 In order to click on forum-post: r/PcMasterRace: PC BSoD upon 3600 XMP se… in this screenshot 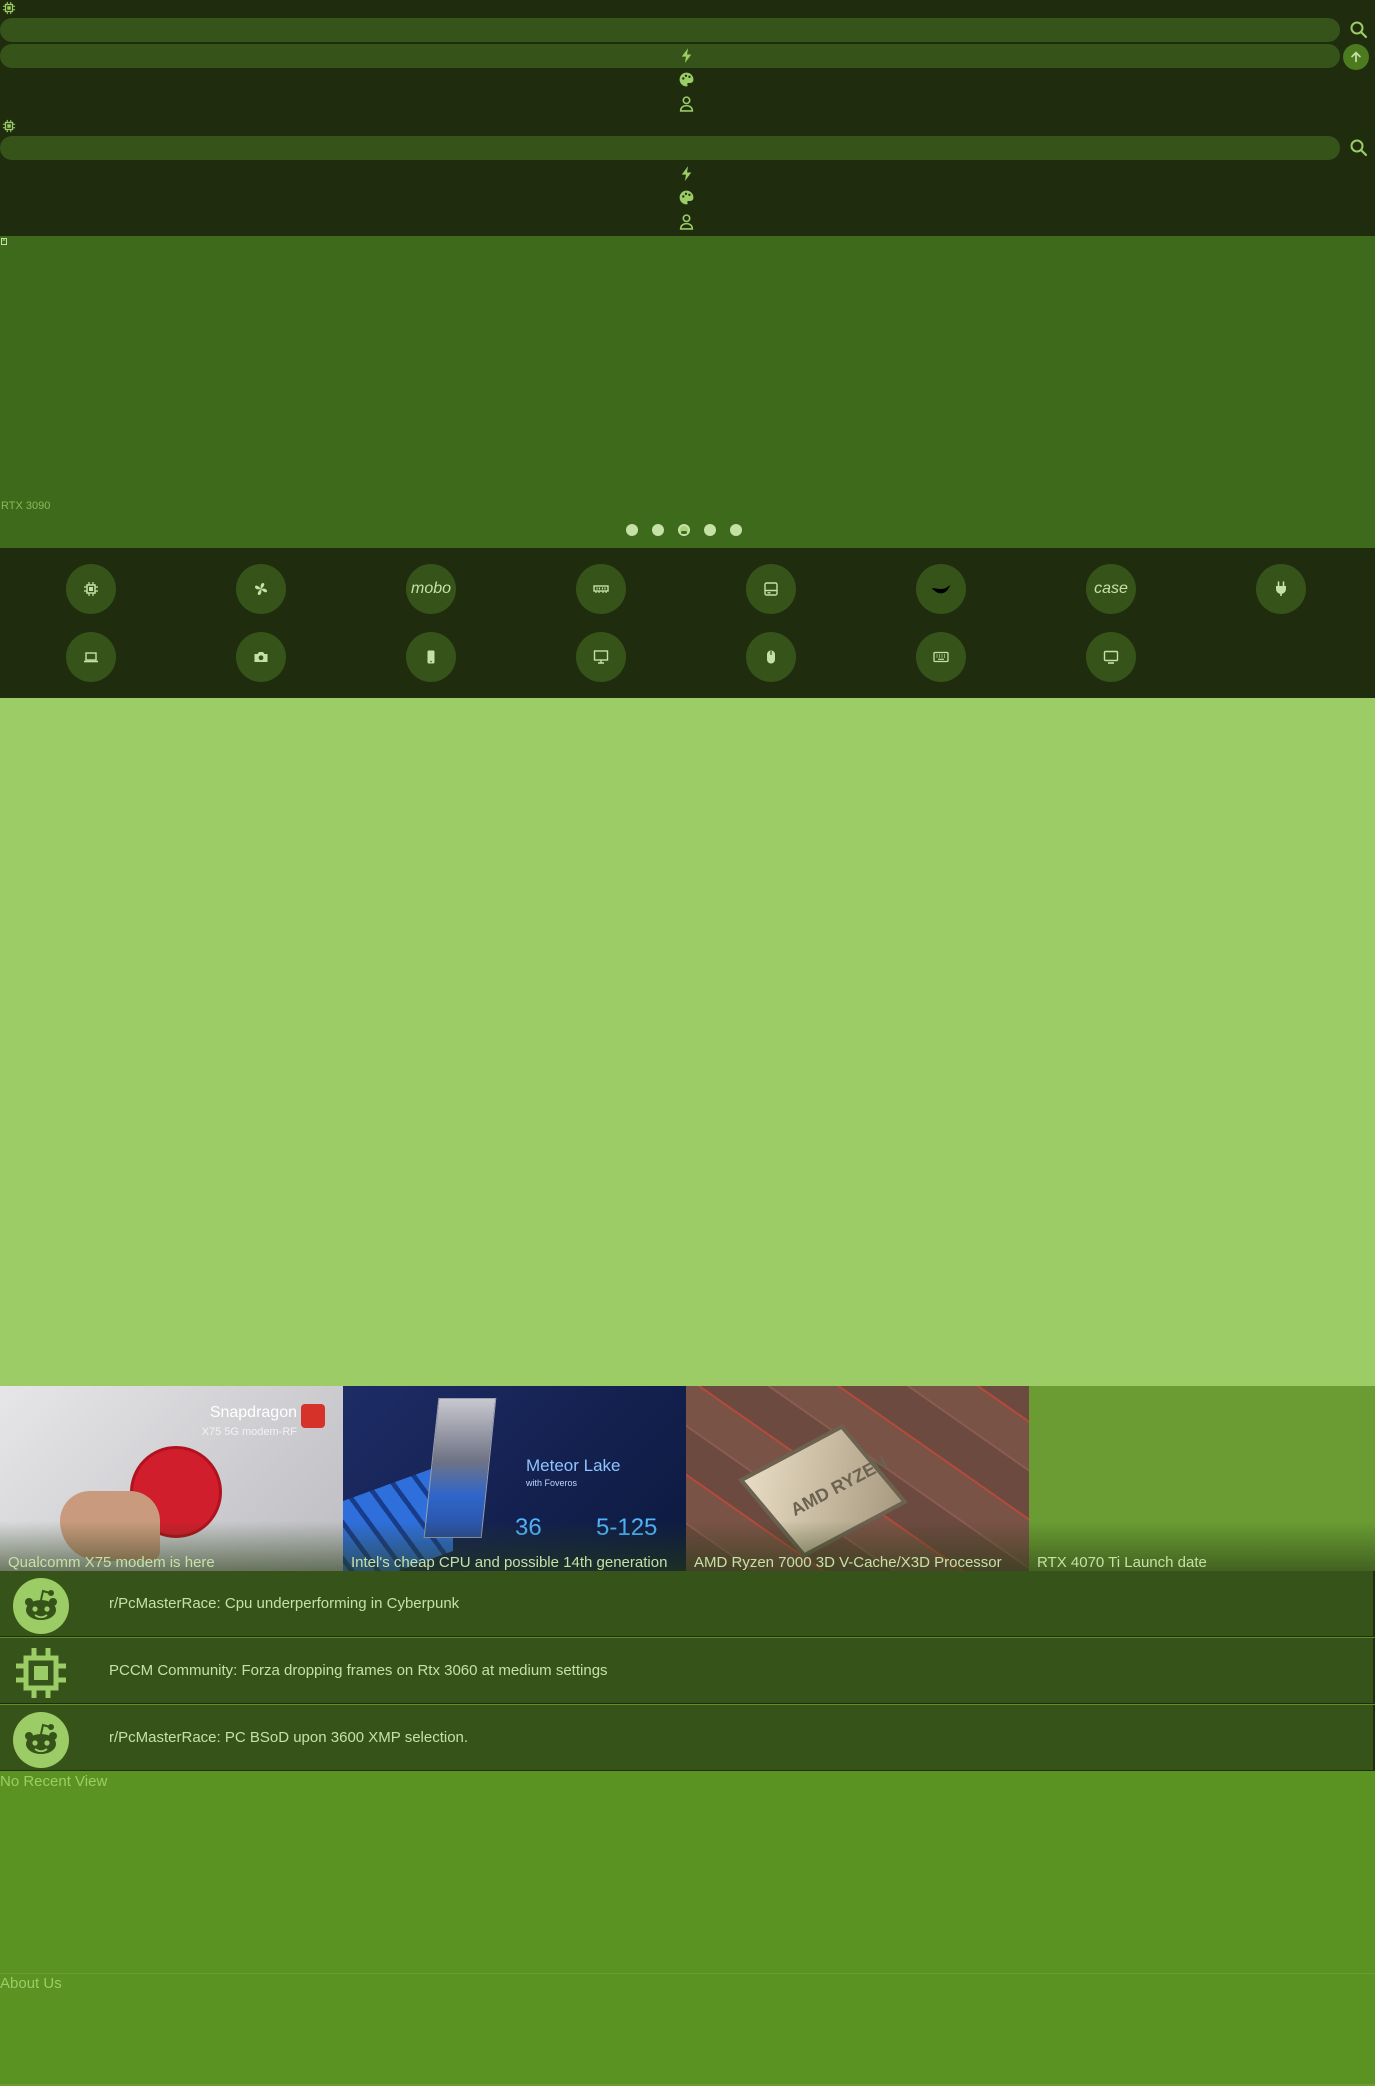, I will do `click(687, 1738)`.